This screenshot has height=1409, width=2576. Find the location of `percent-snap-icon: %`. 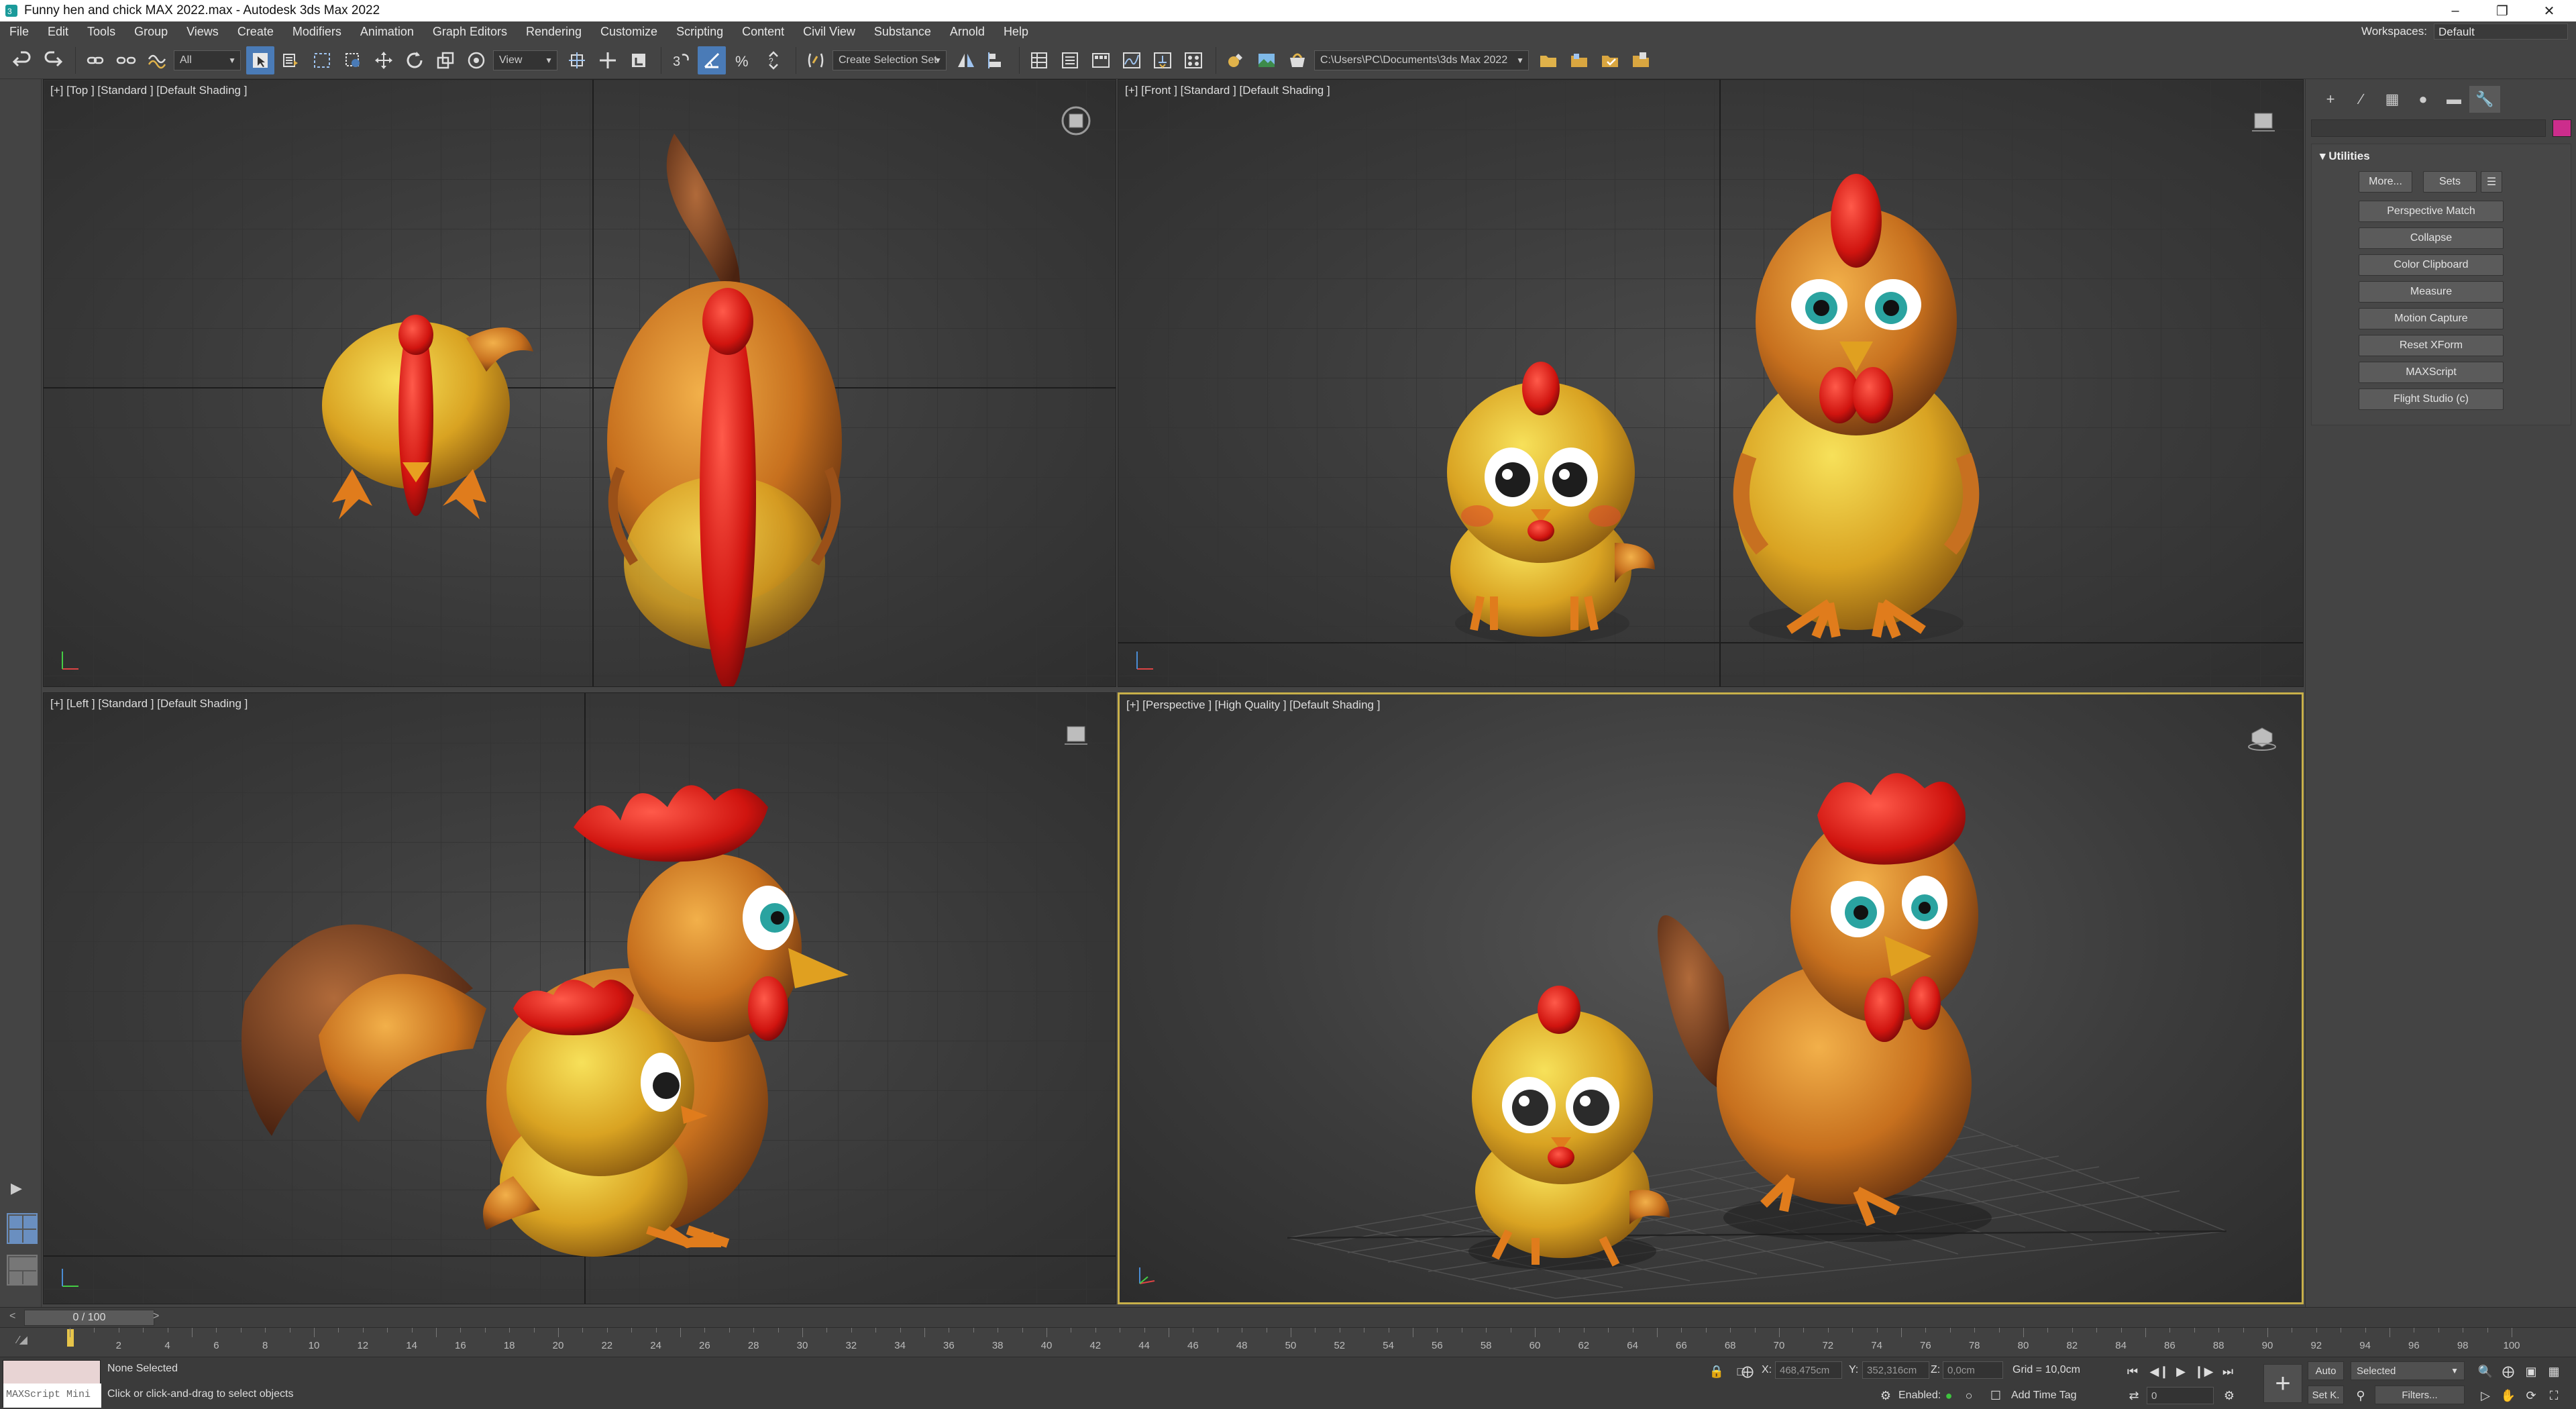

percent-snap-icon: % is located at coordinates (743, 60).